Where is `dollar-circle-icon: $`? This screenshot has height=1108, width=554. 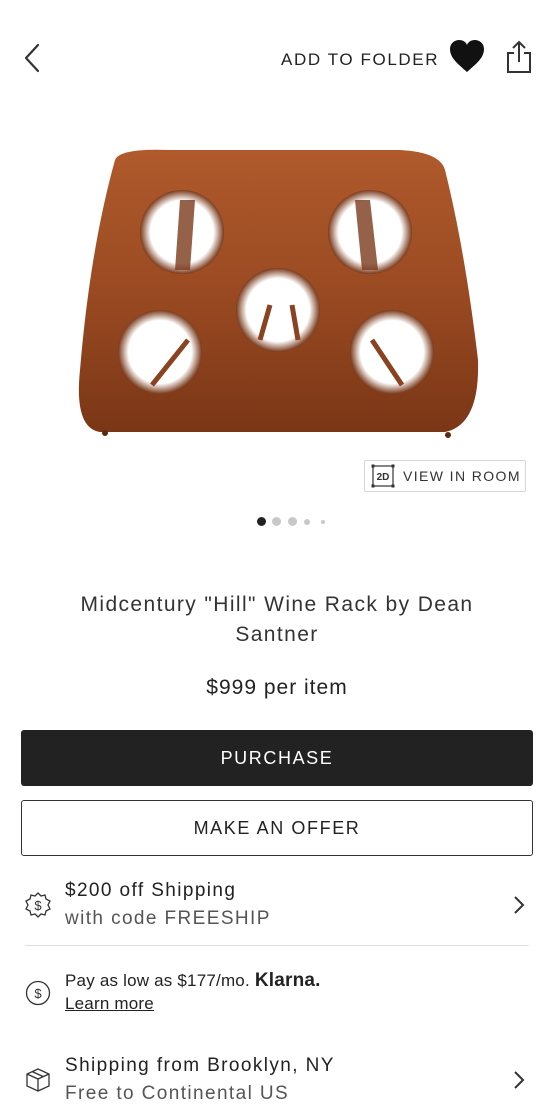
dollar-circle-icon: $ is located at coordinates (38, 993).